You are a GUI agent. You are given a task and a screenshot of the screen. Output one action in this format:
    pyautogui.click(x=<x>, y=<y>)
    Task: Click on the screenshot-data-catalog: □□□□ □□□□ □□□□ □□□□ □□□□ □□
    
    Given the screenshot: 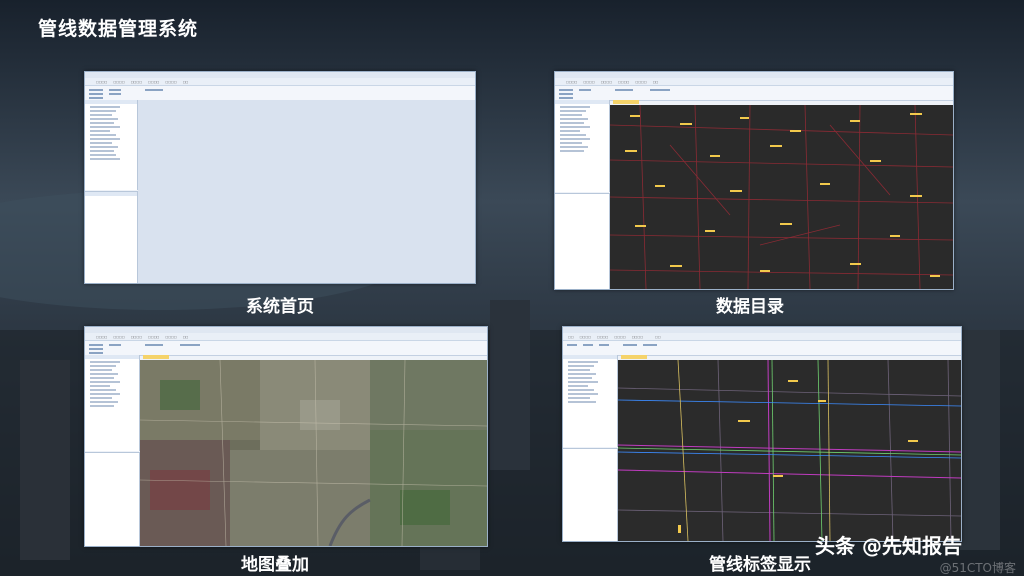 What is the action you would take?
    pyautogui.click(x=754, y=180)
    